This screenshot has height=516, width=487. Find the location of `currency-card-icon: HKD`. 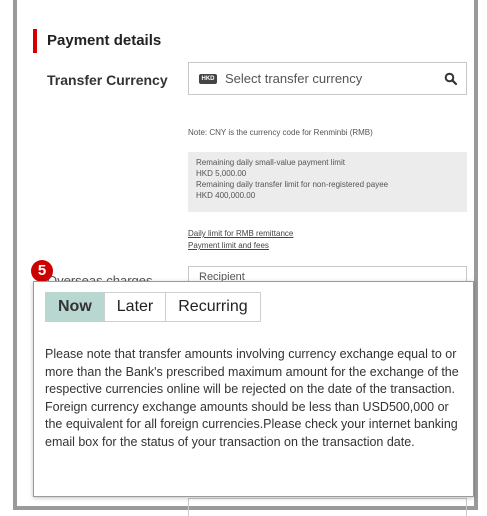

currency-card-icon: HKD is located at coordinates (208, 79).